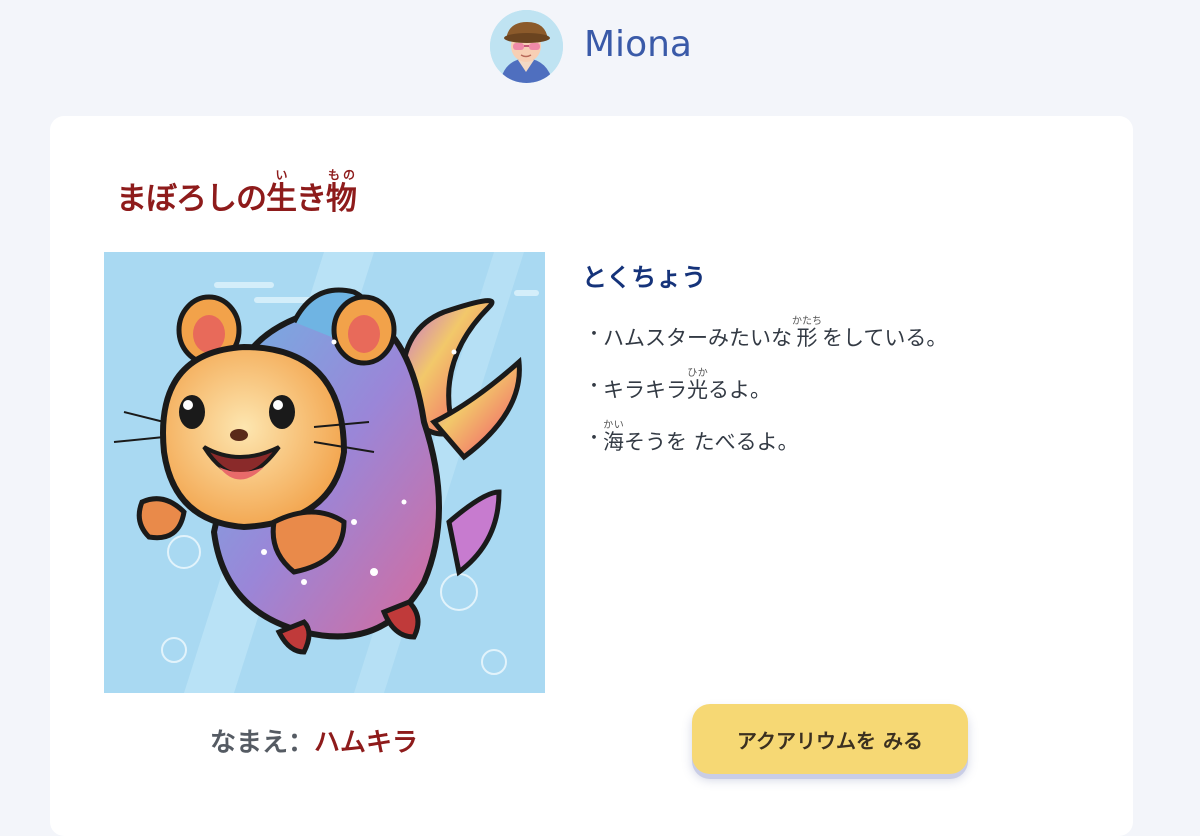 The width and height of the screenshot is (1200, 836). I want to click on list-item: ・ キラキラ 光ひか るよ。, so click(766, 378).